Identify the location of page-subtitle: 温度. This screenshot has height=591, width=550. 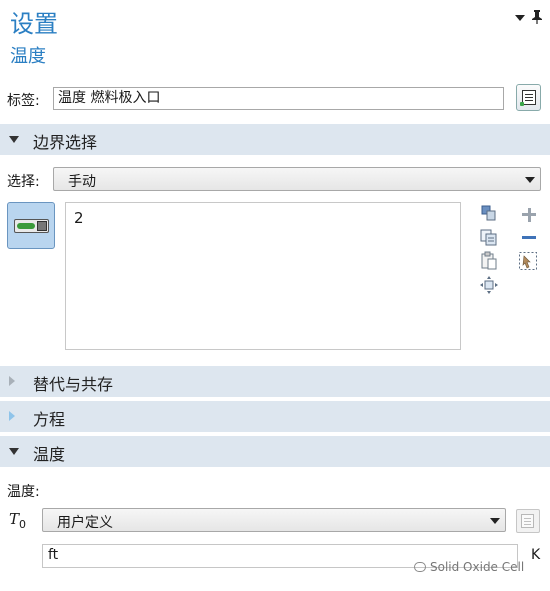
(28, 56).